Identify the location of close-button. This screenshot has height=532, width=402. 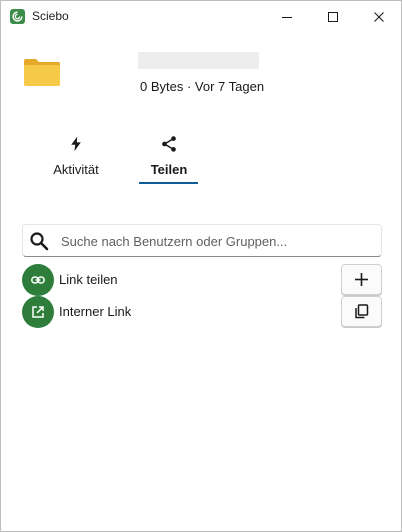
(379, 16).